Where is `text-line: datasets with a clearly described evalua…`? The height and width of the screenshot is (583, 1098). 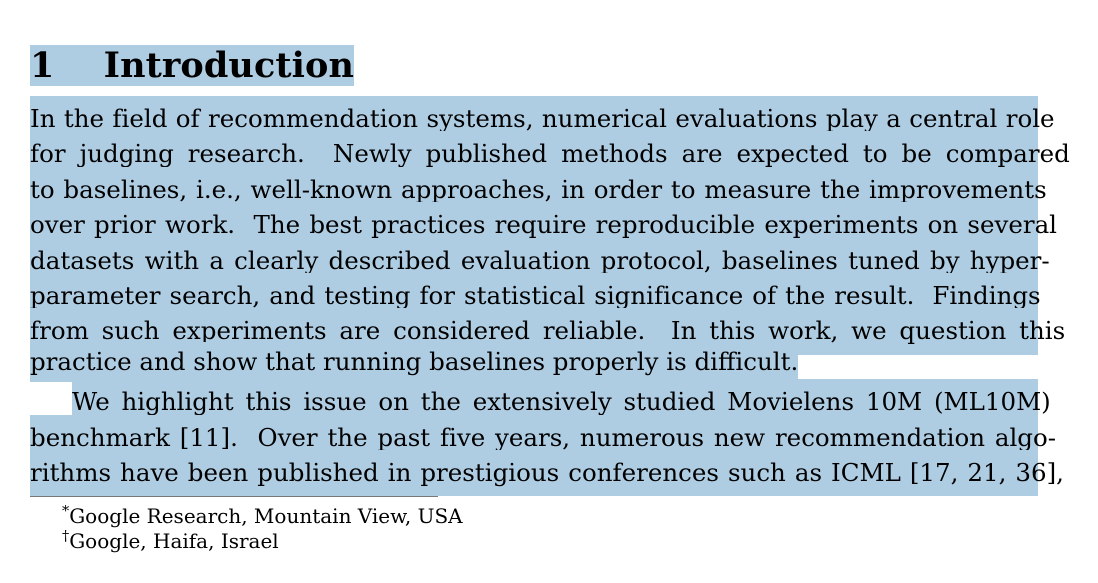 text-line: datasets with a clearly described evalua… is located at coordinates (540, 260).